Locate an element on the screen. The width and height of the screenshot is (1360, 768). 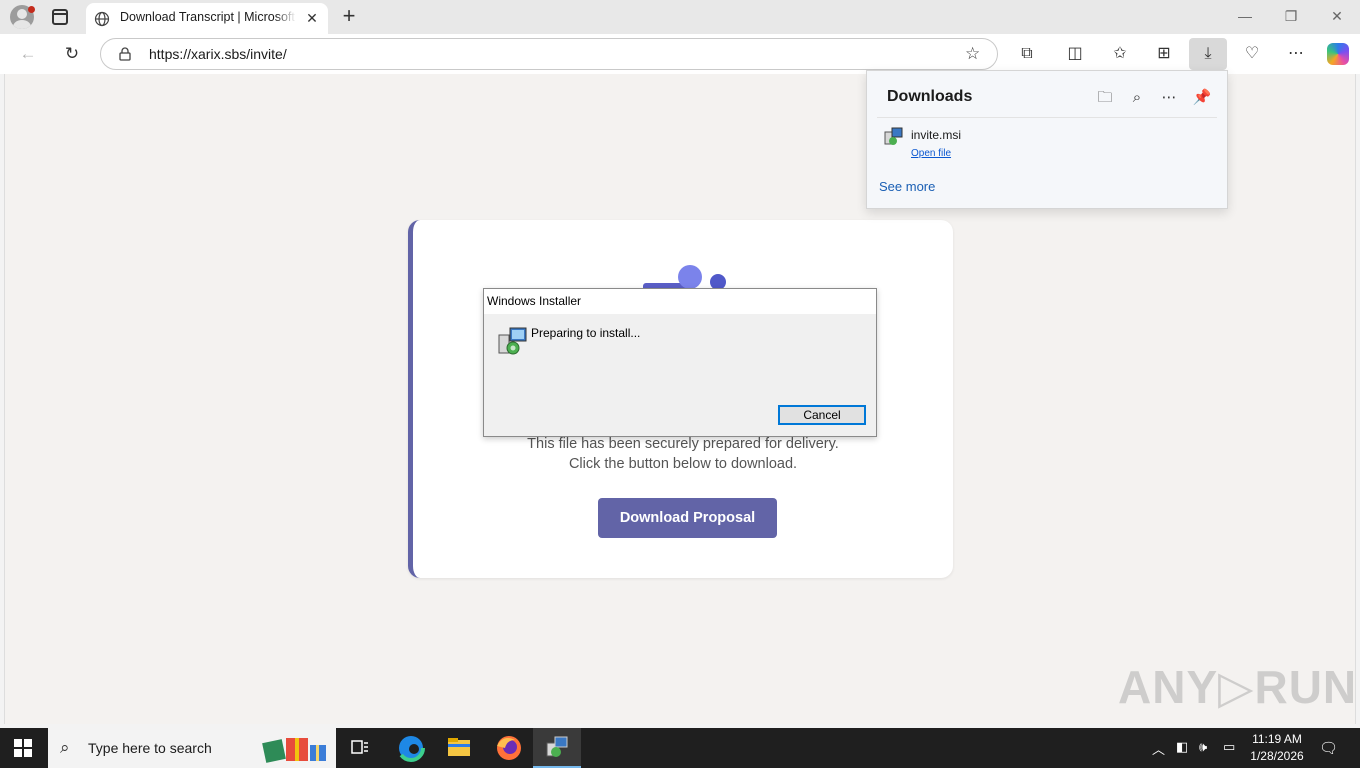
refresh-icon: ↻ is located at coordinates (72, 54).